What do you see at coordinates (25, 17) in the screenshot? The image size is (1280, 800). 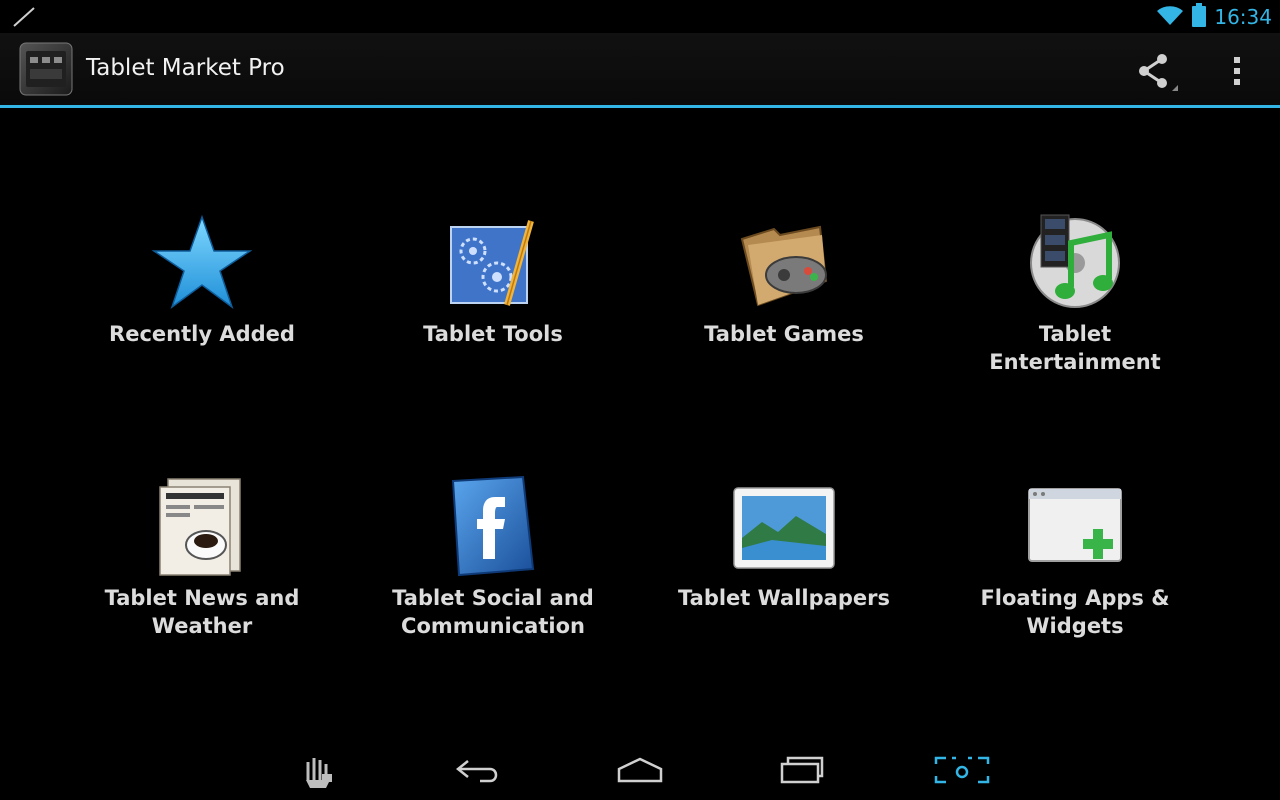 I see `pen-icon` at bounding box center [25, 17].